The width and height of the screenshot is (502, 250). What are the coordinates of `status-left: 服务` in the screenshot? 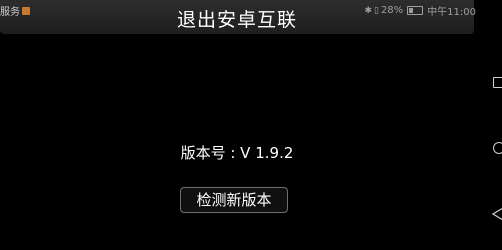 It's located at (15, 10).